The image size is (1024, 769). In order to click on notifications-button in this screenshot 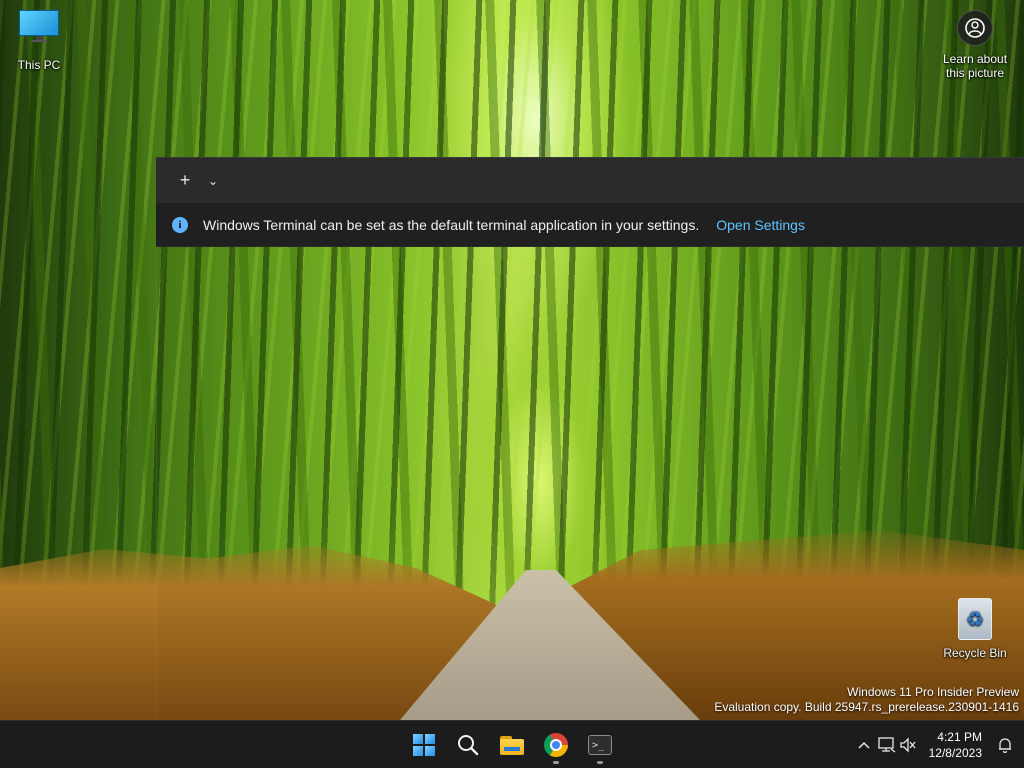, I will do `click(1005, 745)`.